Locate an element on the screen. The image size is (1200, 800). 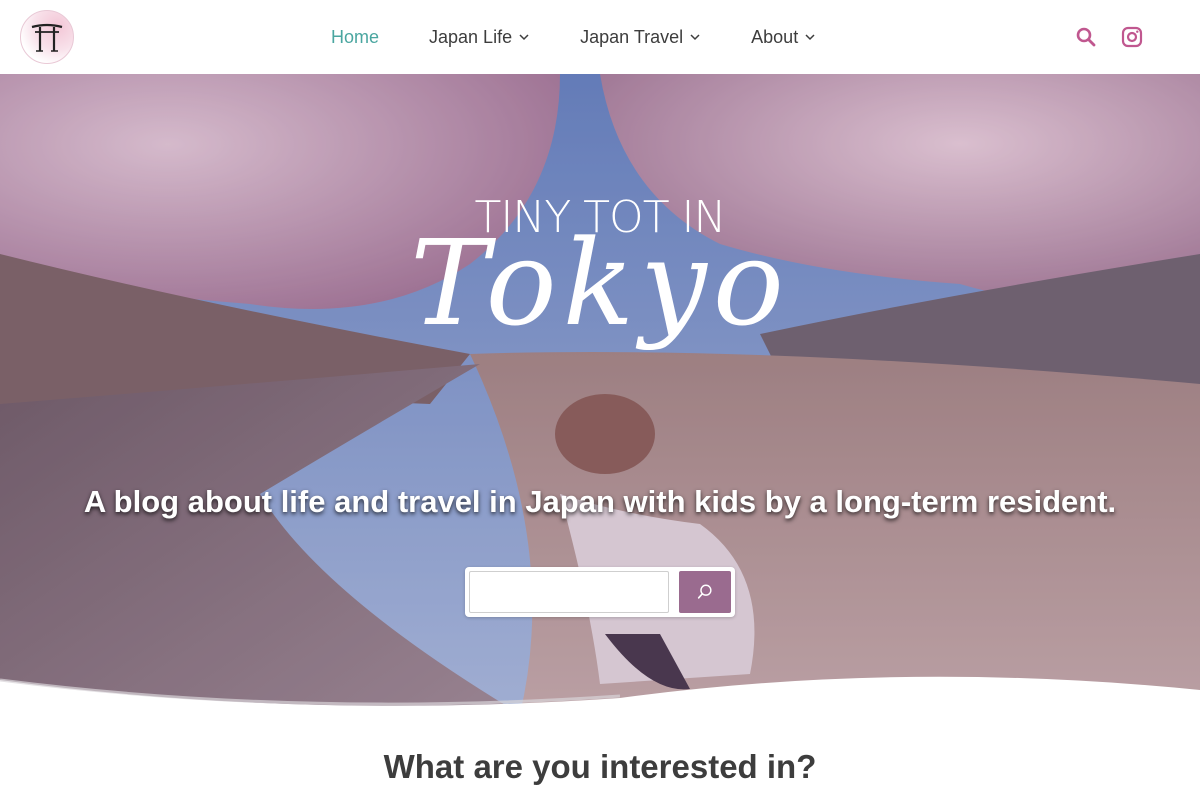
hero-search-input is located at coordinates (569, 592).